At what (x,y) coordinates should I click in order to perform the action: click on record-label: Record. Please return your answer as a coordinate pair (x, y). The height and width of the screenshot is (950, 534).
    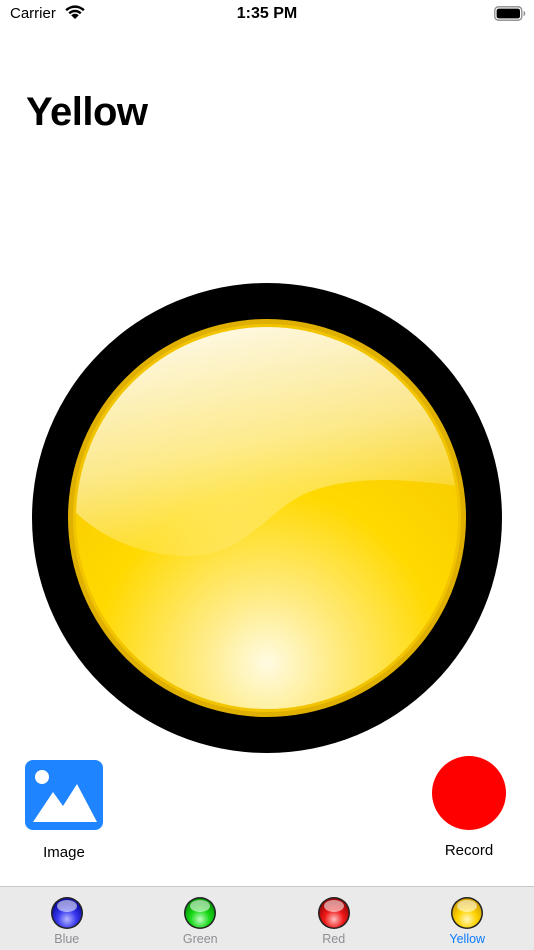
    Looking at the image, I should click on (469, 850).